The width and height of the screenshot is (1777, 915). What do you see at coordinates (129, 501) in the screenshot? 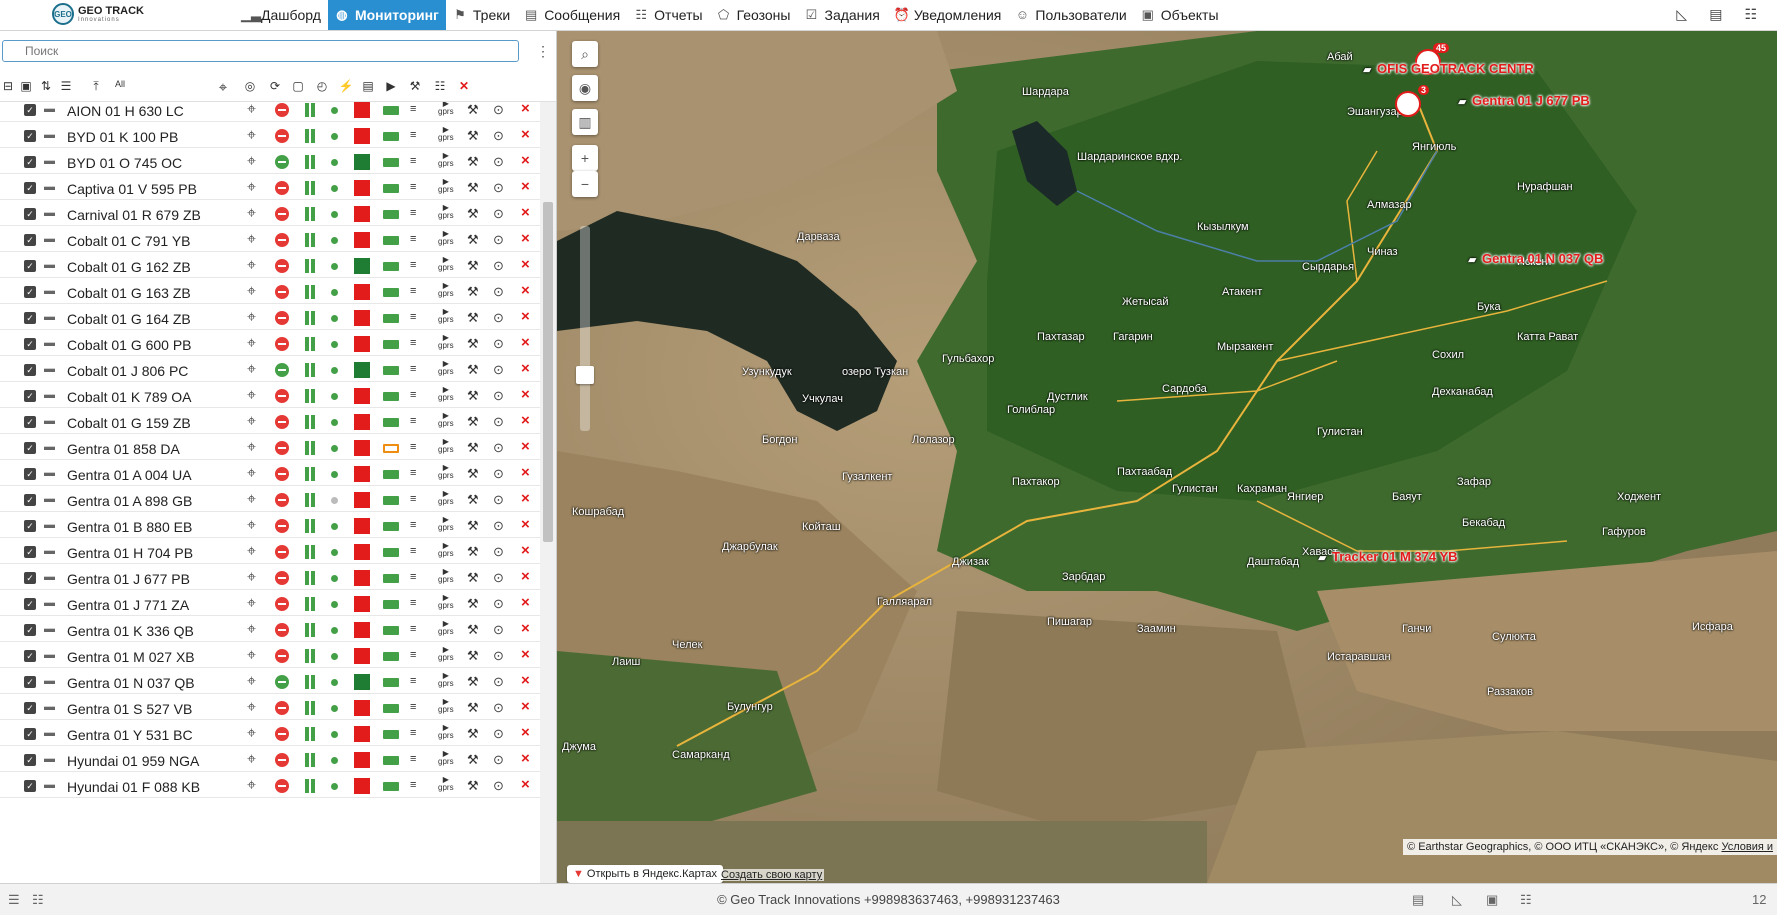
I see `unit-name: Gentra 01 A 898 GB` at bounding box center [129, 501].